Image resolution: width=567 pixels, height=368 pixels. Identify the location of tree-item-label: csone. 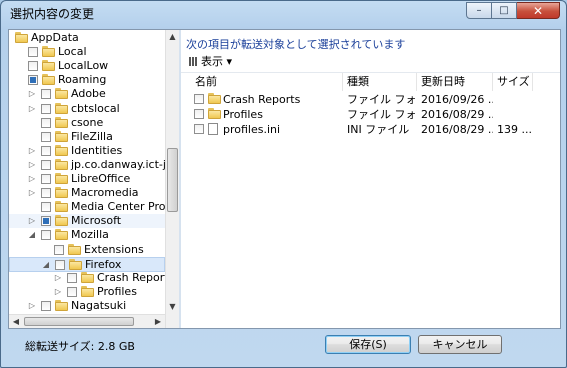
(87, 122).